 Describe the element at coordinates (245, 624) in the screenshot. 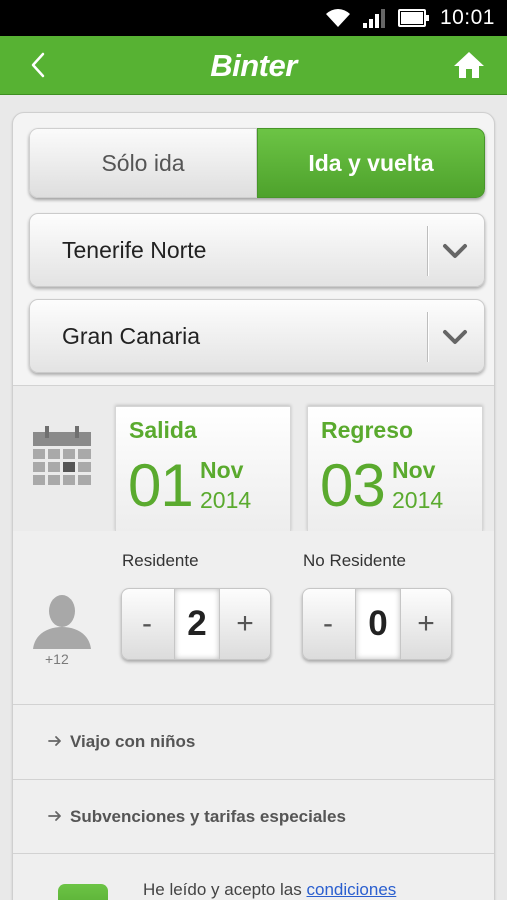

I see `resident-plus-button: +` at that location.